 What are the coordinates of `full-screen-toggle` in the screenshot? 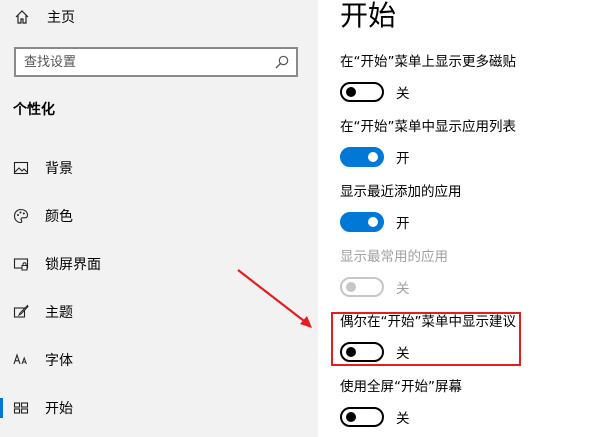 It's located at (362, 417).